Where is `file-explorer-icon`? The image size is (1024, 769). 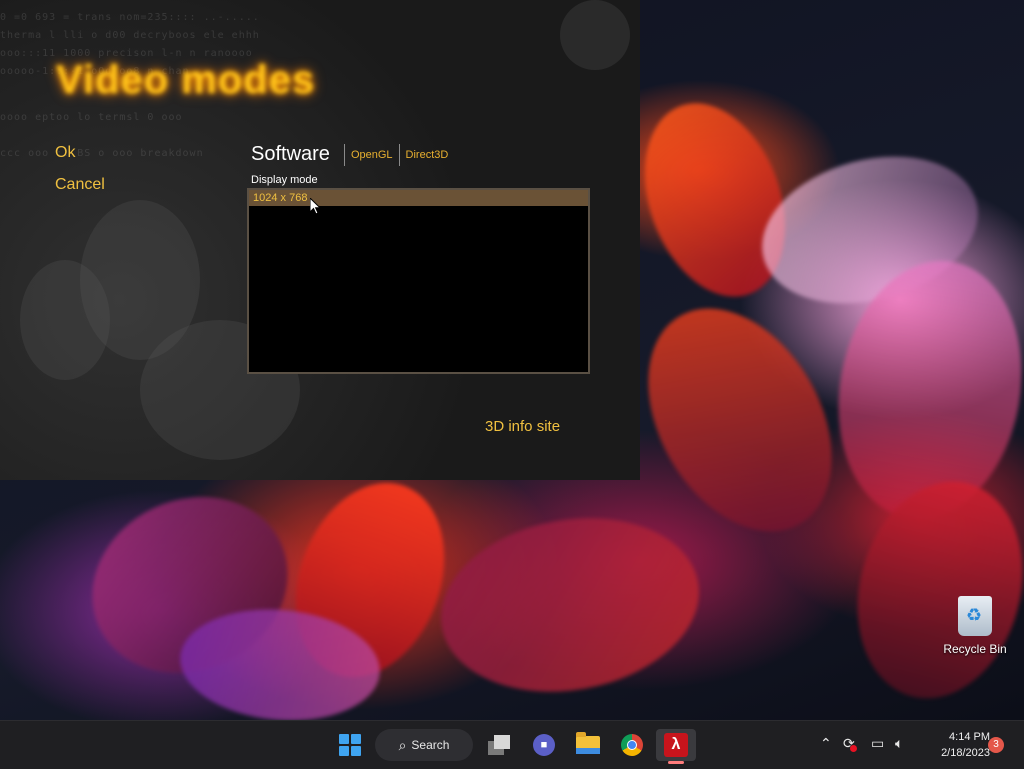 file-explorer-icon is located at coordinates (588, 745).